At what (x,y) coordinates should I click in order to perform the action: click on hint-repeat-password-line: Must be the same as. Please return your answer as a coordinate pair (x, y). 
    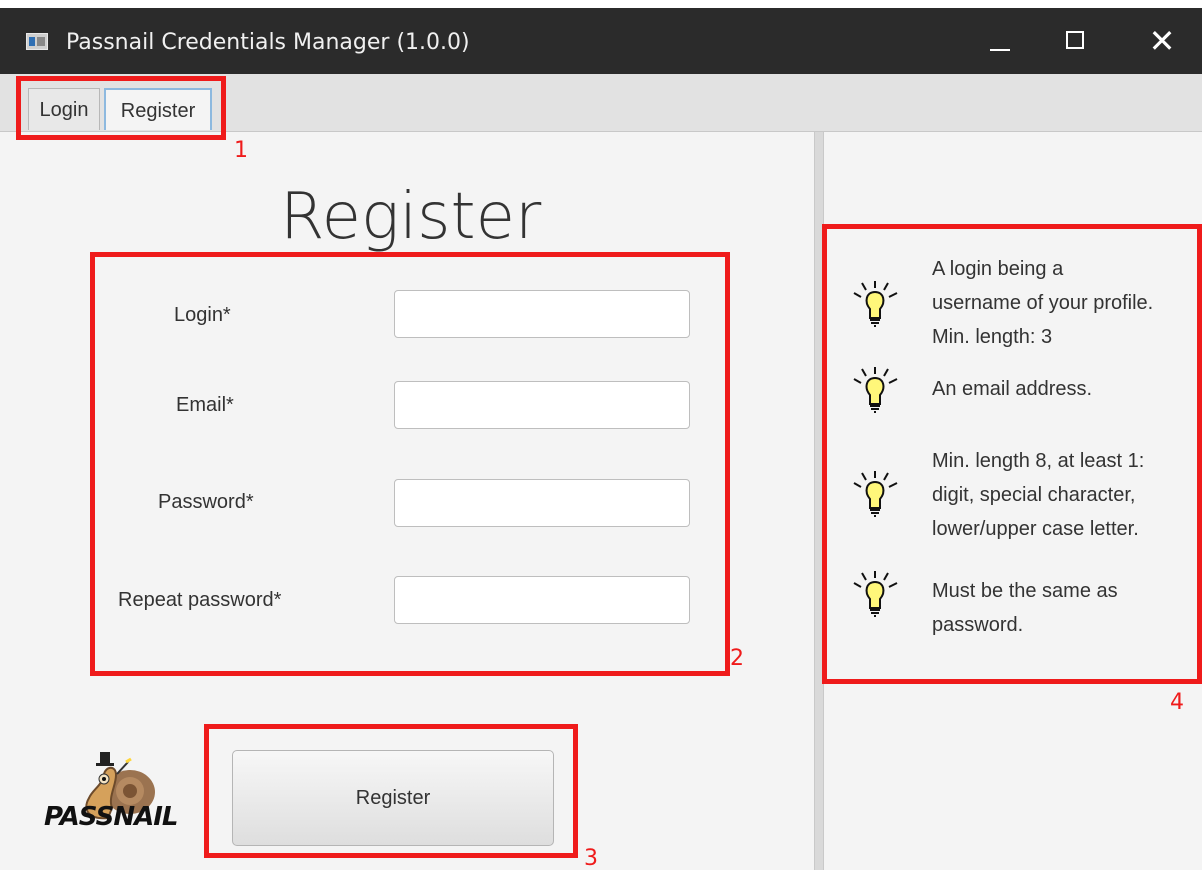
    Looking at the image, I should click on (1025, 591).